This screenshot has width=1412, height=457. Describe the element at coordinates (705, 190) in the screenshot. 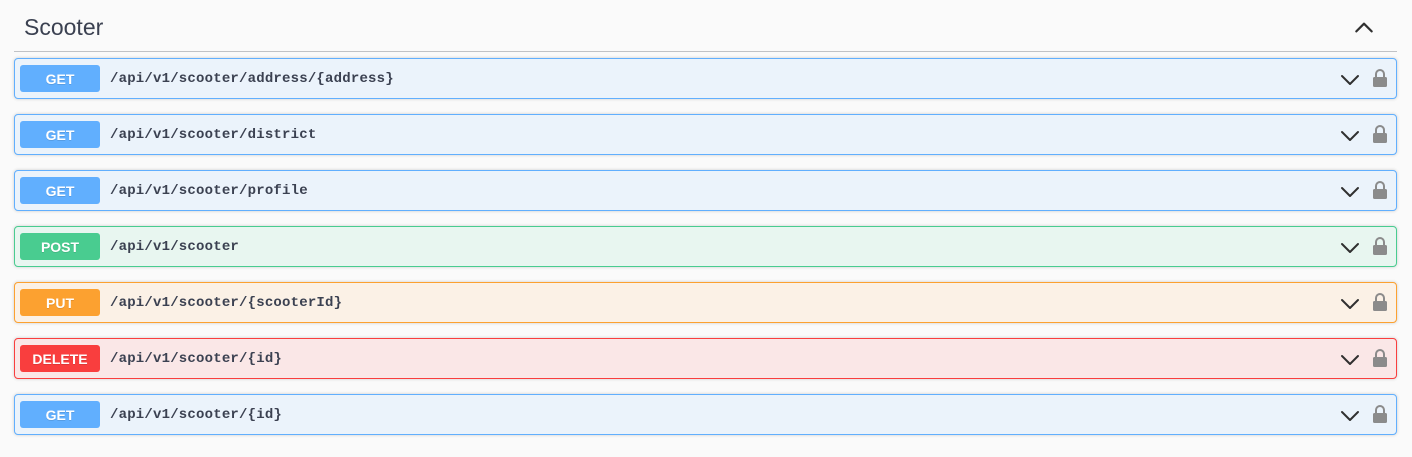

I see `operation-row-get: GET /api/v1/scooter/profile` at that location.